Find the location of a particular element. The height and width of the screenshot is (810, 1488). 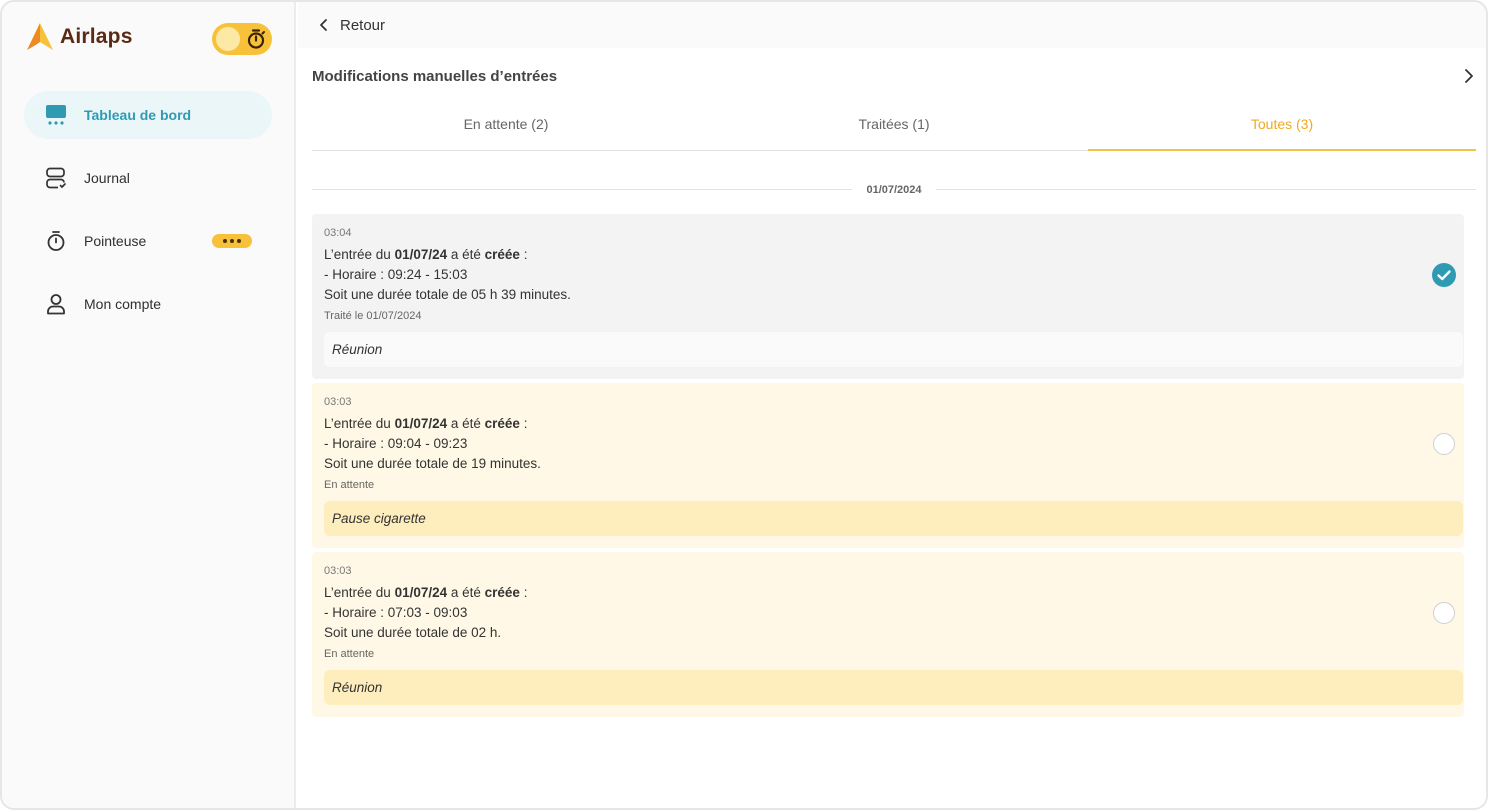

toggle-knob is located at coordinates (228, 39).